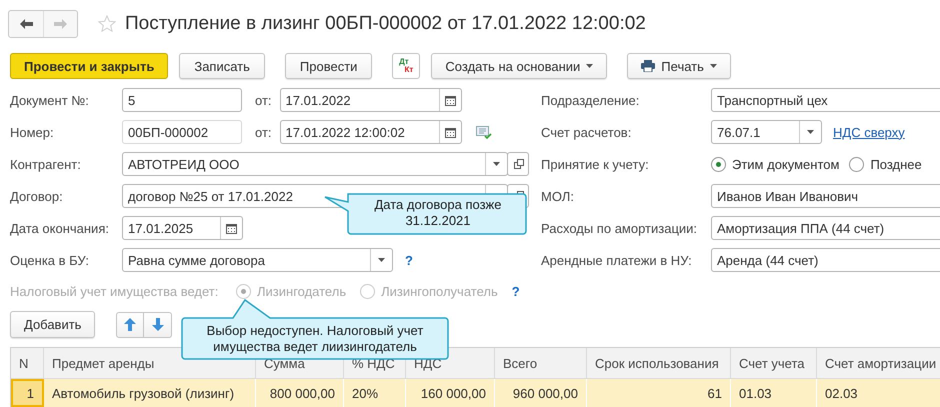  I want to click on radio-label: Этим документом, so click(786, 164).